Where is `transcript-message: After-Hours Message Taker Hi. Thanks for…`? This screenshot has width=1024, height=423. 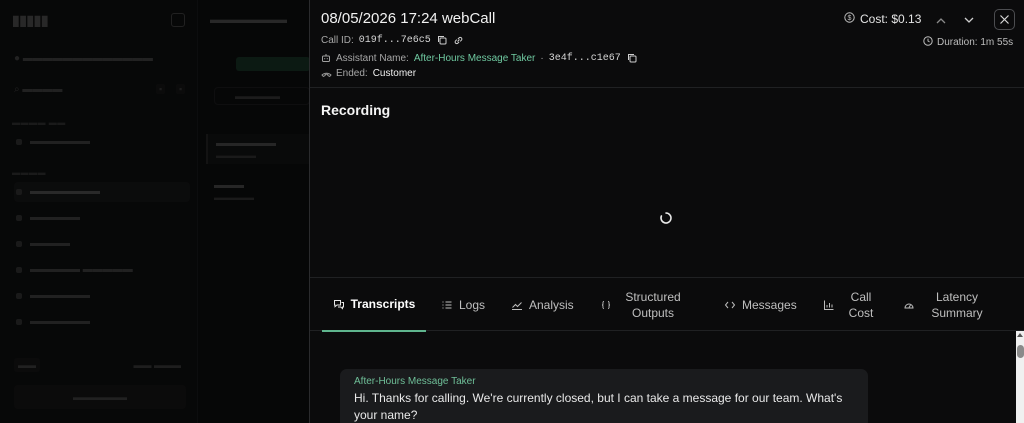 transcript-message: After-Hours Message Taker Hi. Thanks for… is located at coordinates (604, 396).